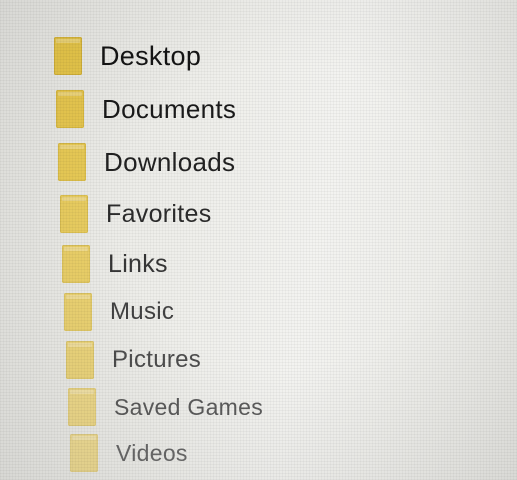  What do you see at coordinates (142, 311) in the screenshot?
I see `folder-label: Music` at bounding box center [142, 311].